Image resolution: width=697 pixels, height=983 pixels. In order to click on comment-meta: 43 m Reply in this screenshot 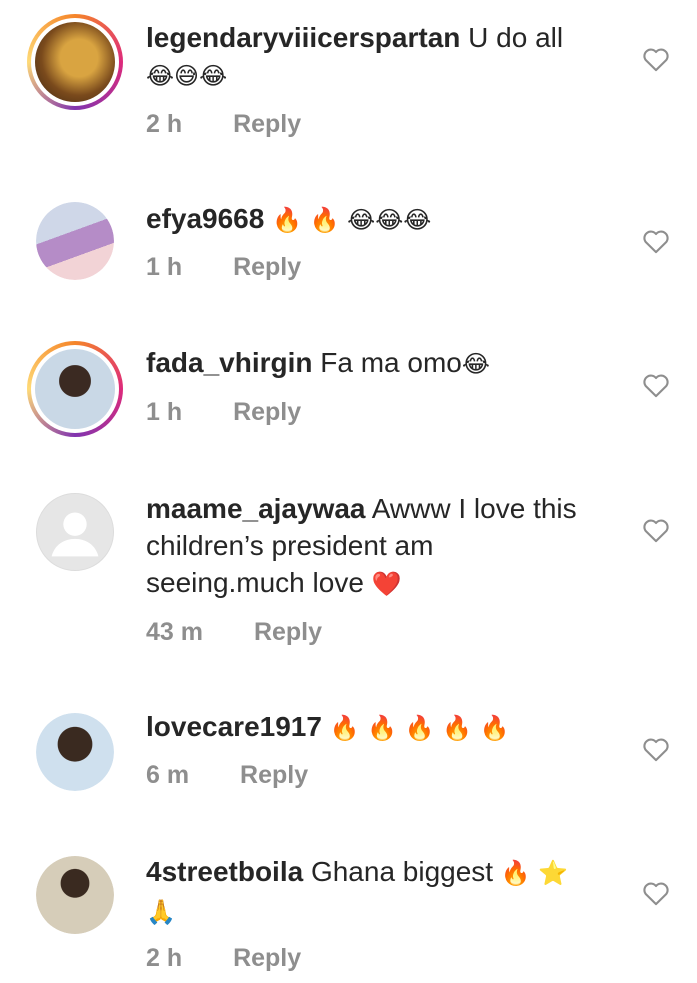, I will do `click(234, 632)`.